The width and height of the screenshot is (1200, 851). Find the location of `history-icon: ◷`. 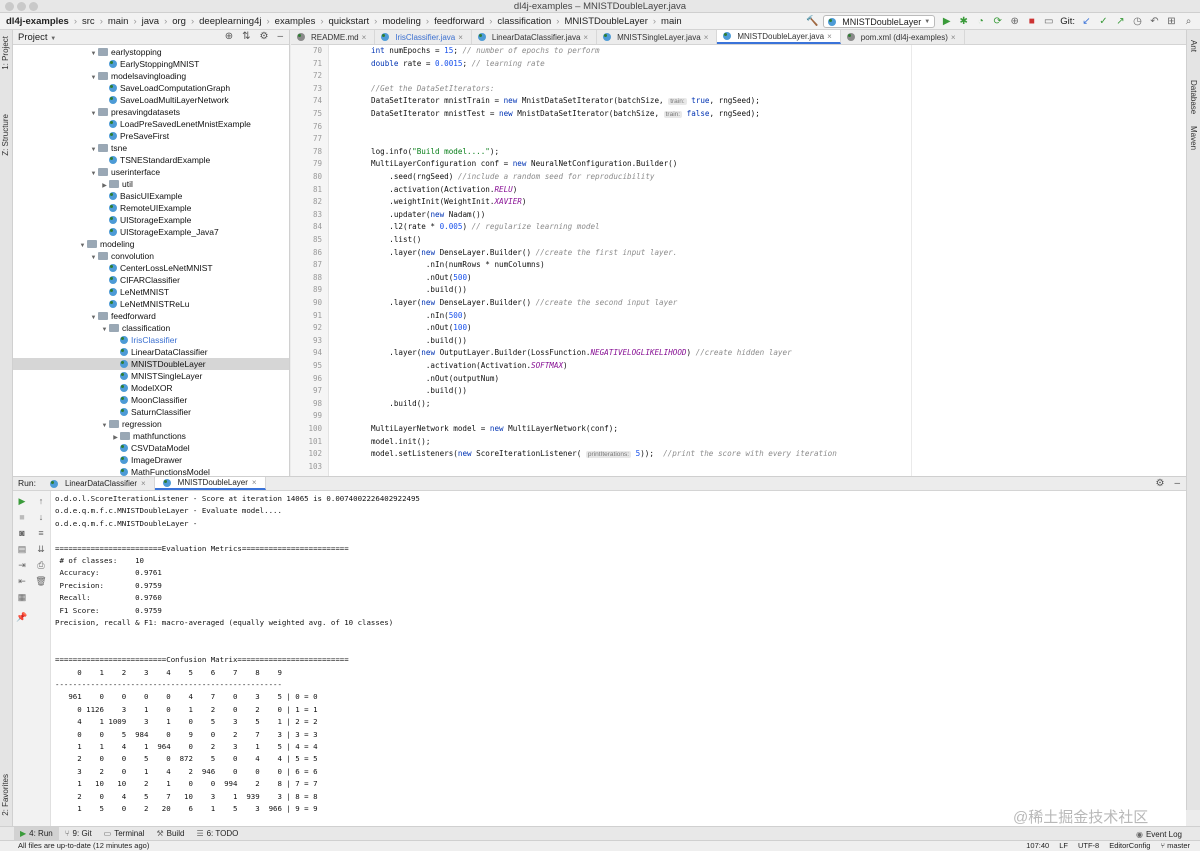

history-icon: ◷ is located at coordinates (1137, 22).